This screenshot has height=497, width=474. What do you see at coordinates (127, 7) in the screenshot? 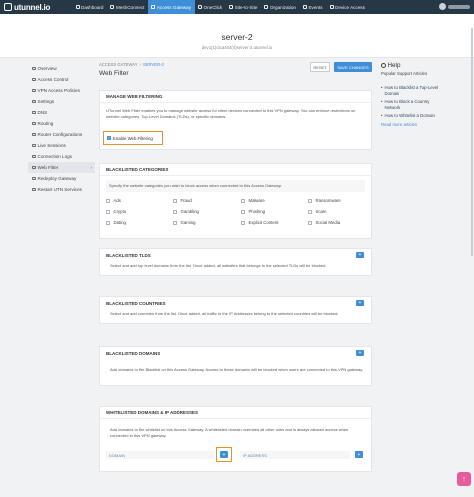
I see `nav-meshconnect: MeshConnect` at bounding box center [127, 7].